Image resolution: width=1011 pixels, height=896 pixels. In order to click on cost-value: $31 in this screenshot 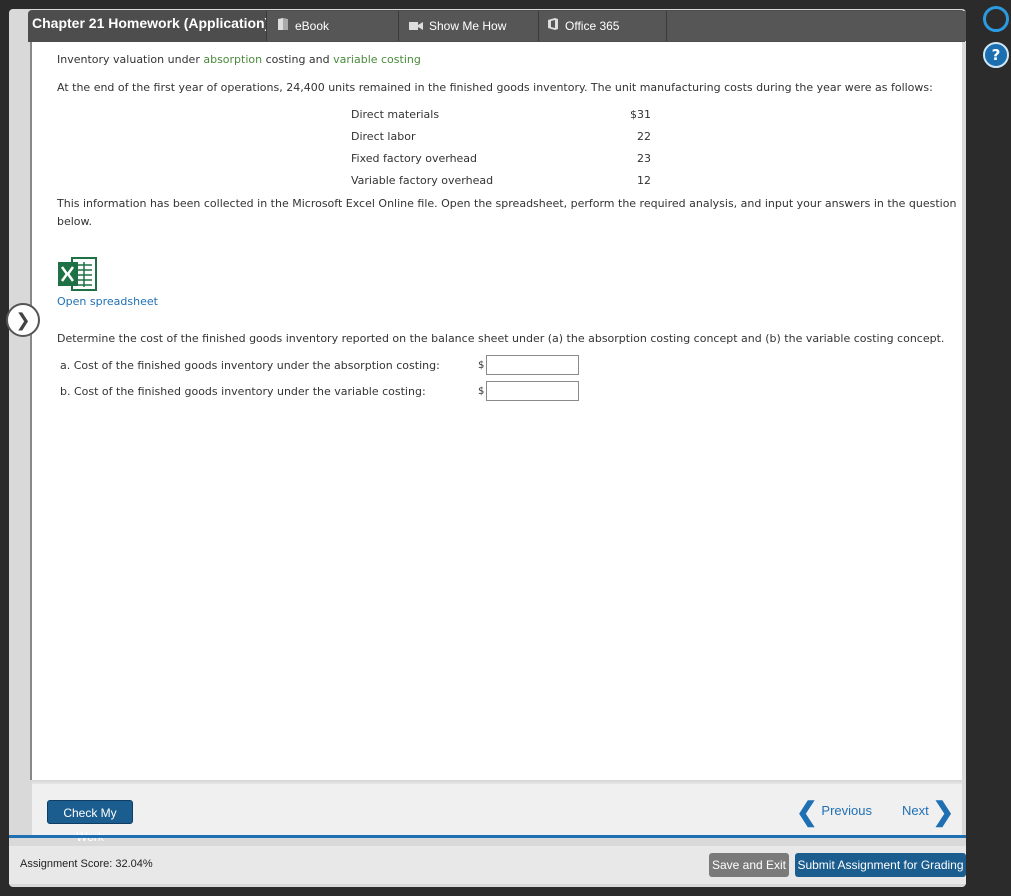, I will do `click(640, 114)`.